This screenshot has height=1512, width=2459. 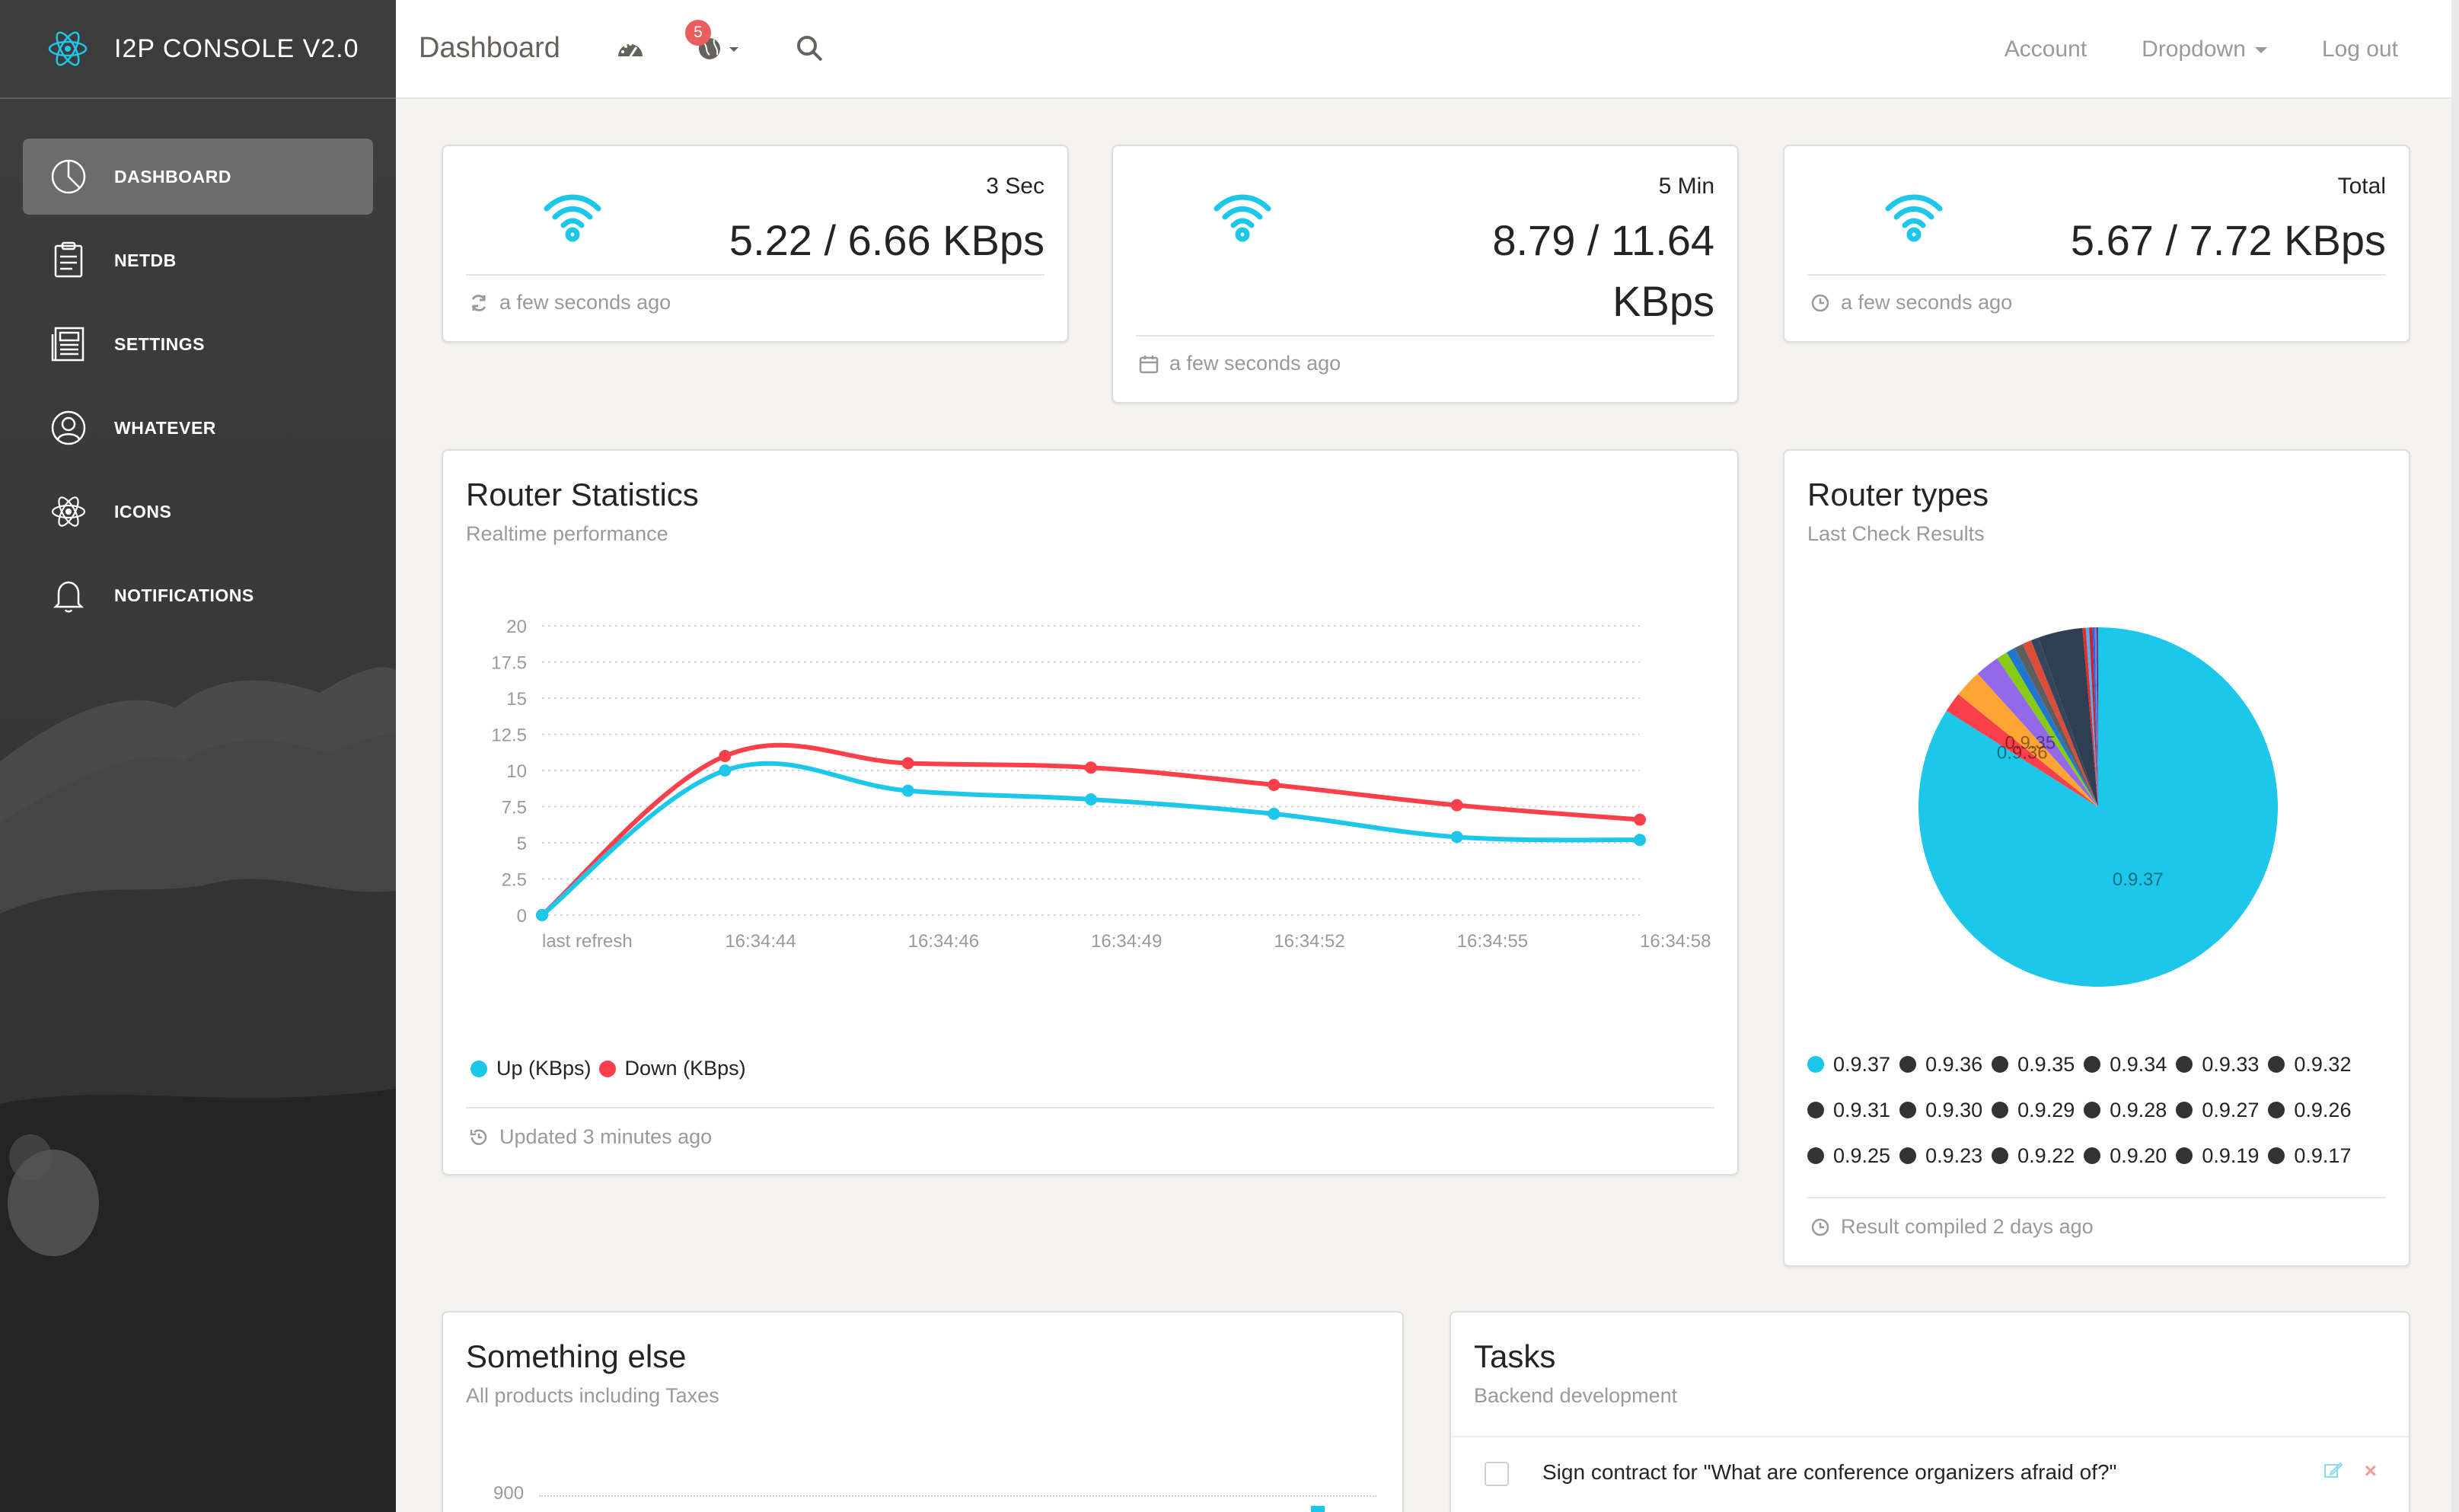 What do you see at coordinates (1497, 1474) in the screenshot?
I see `task-checkbox` at bounding box center [1497, 1474].